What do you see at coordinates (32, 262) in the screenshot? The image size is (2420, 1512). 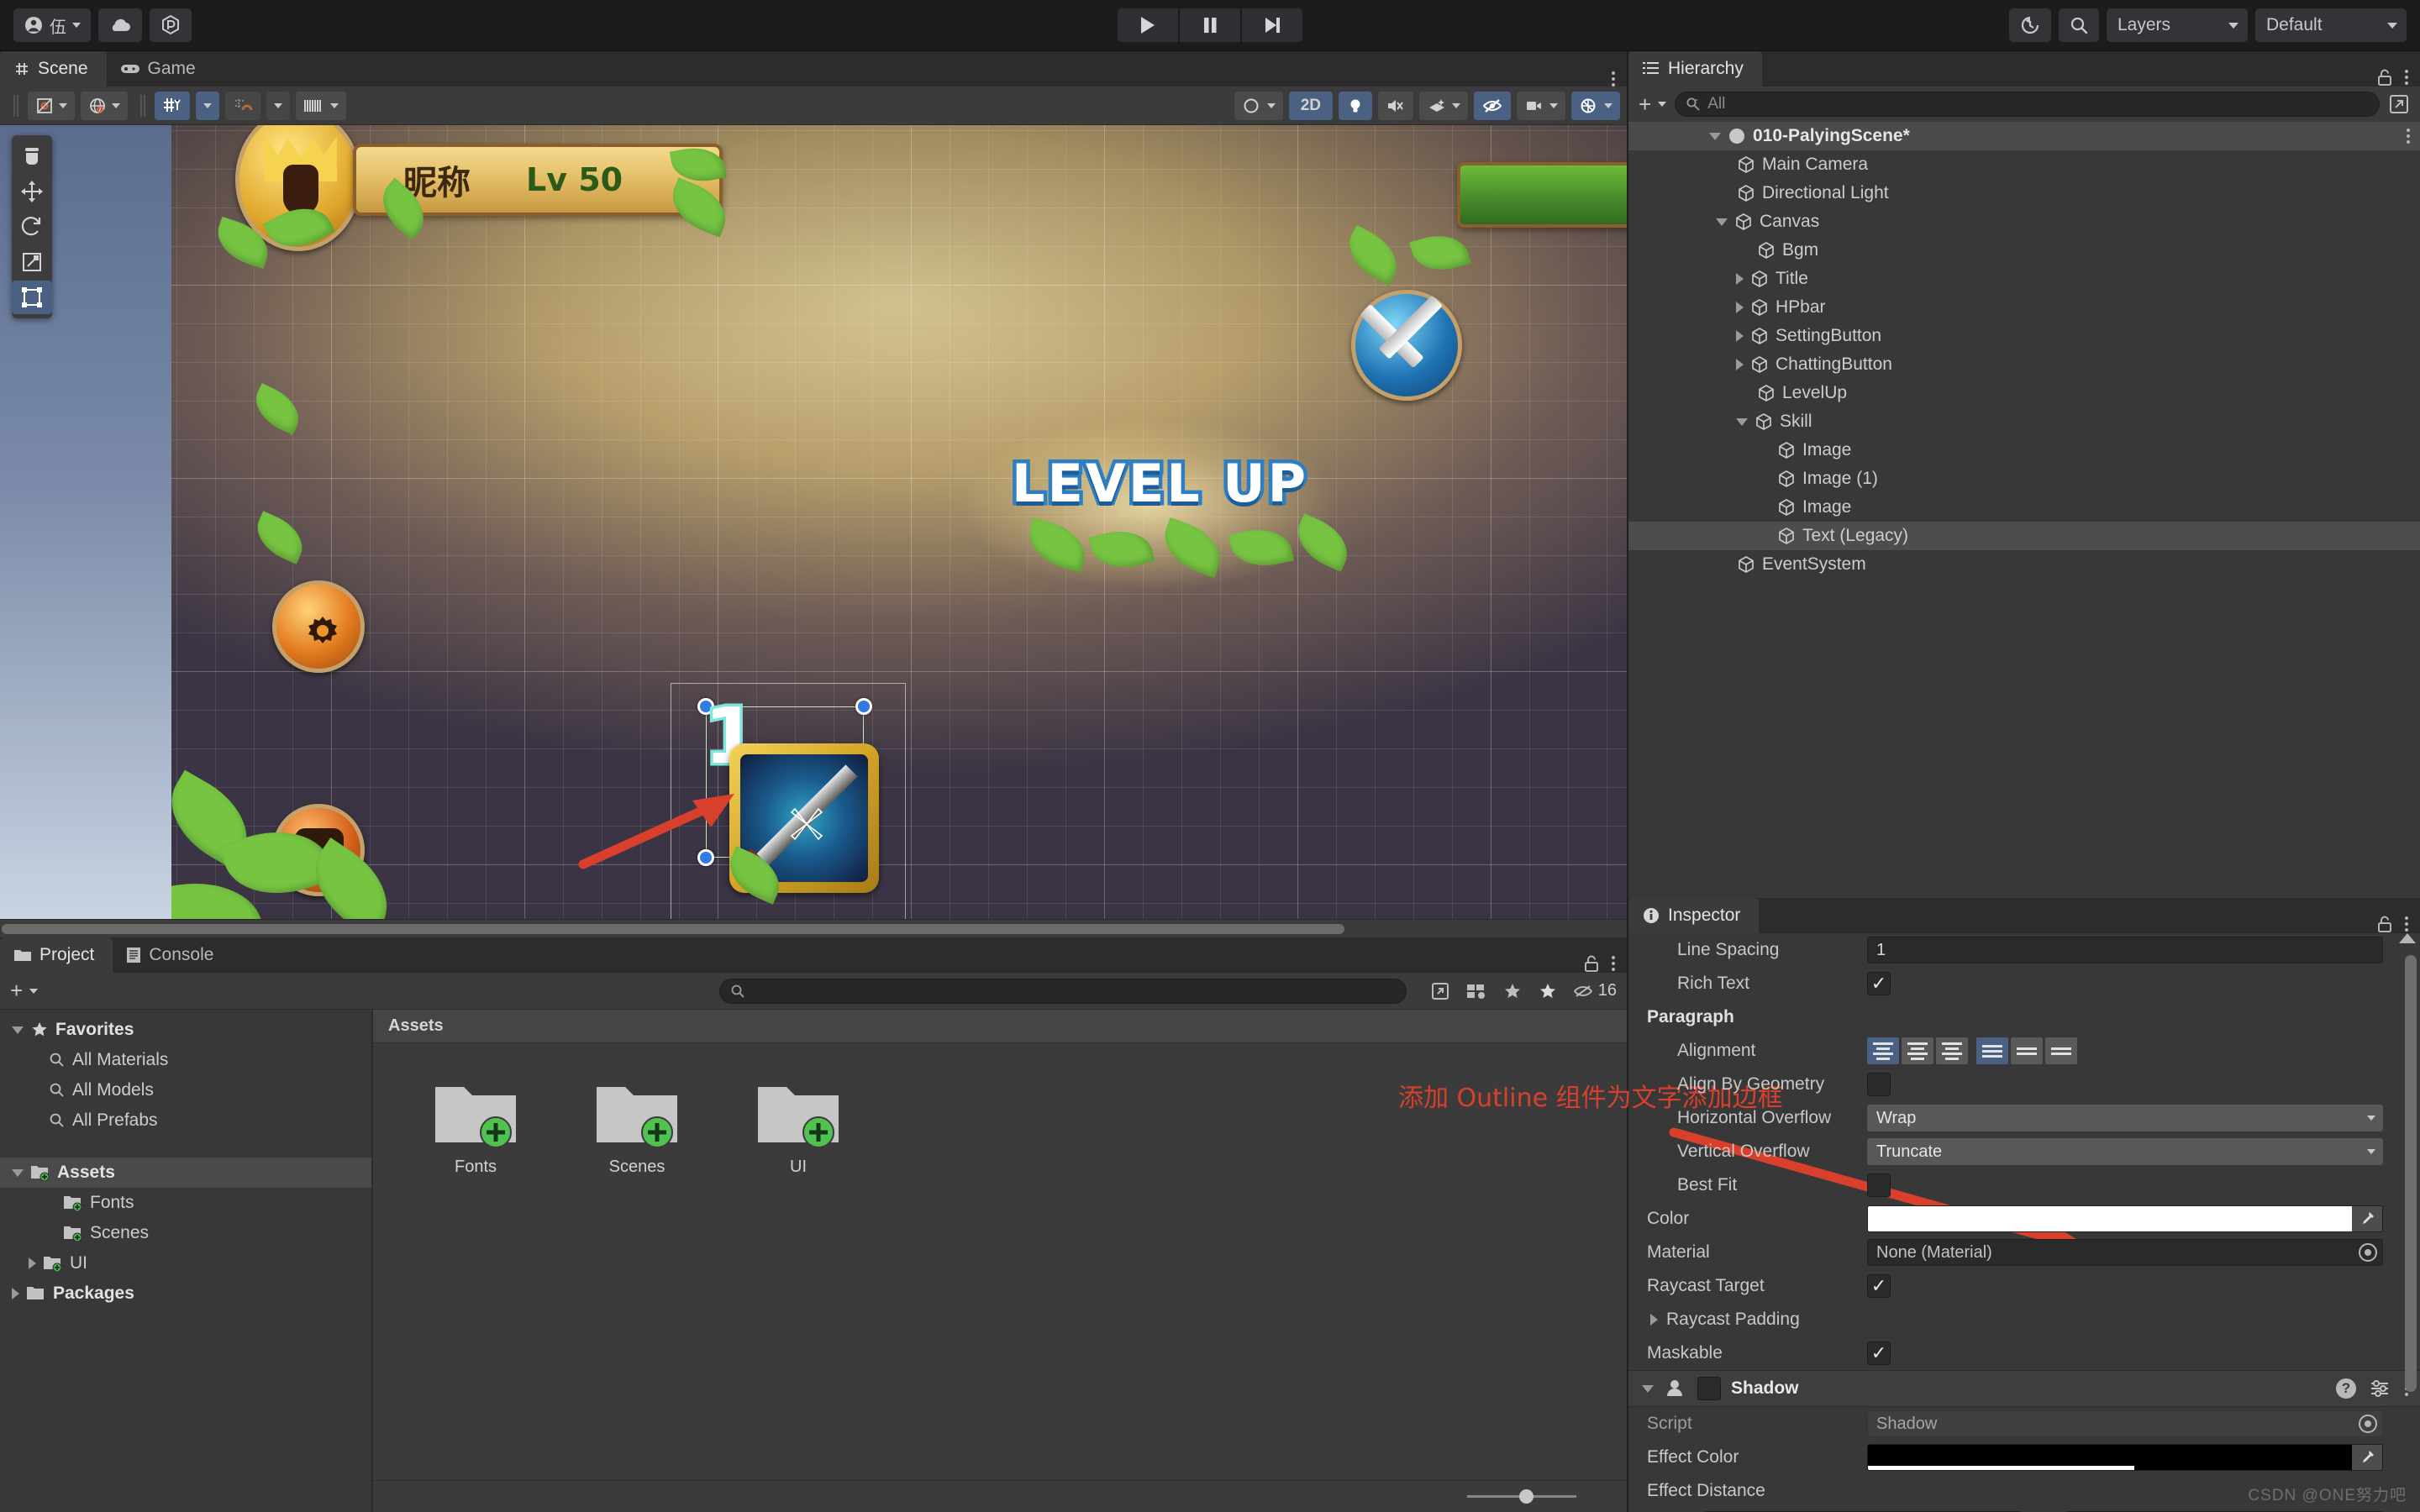 I see `scale-tool` at bounding box center [32, 262].